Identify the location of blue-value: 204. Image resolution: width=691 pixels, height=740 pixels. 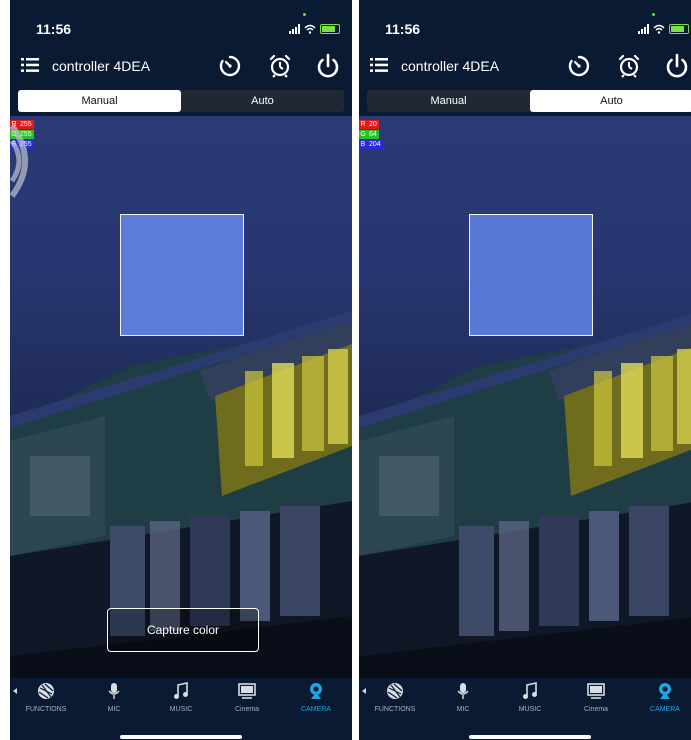
(375, 144).